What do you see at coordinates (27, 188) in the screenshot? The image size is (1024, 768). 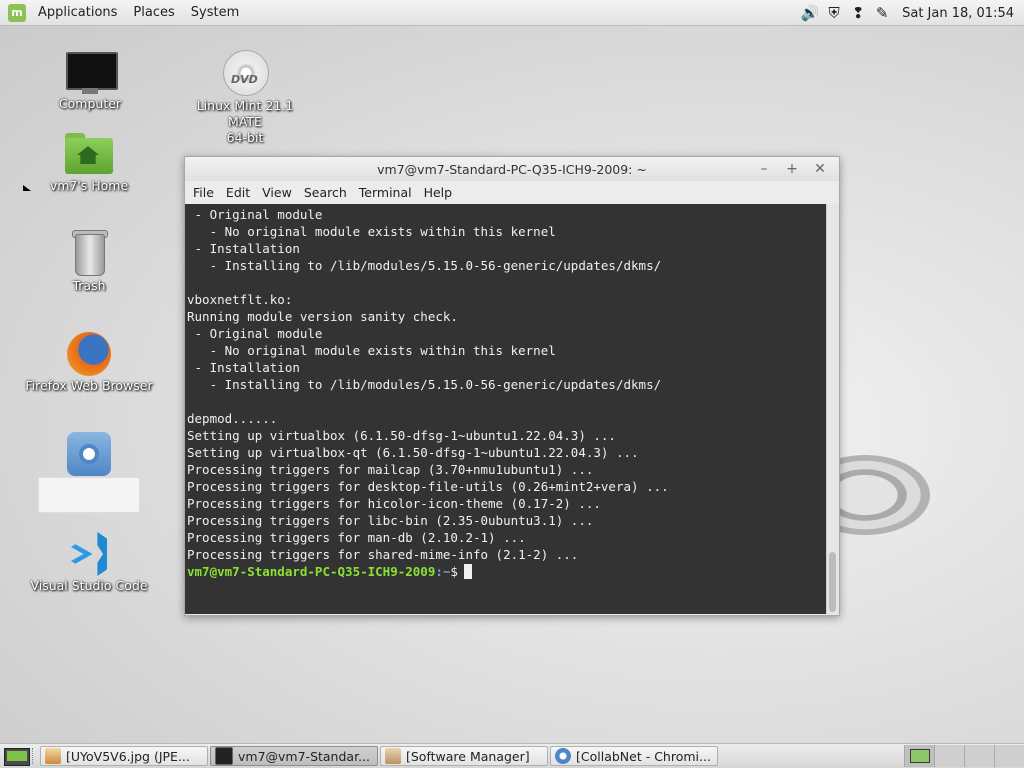 I see `mouse-pointer-icon` at bounding box center [27, 188].